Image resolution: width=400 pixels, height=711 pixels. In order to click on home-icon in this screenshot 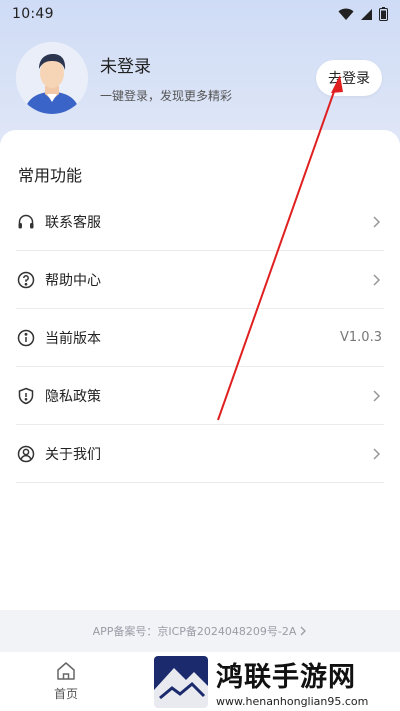, I will do `click(66, 671)`.